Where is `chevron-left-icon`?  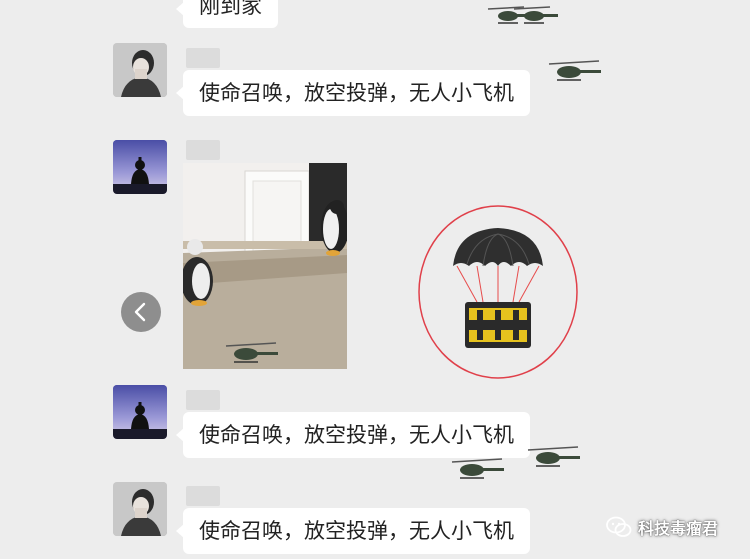
chevron-left-icon is located at coordinates (140, 312).